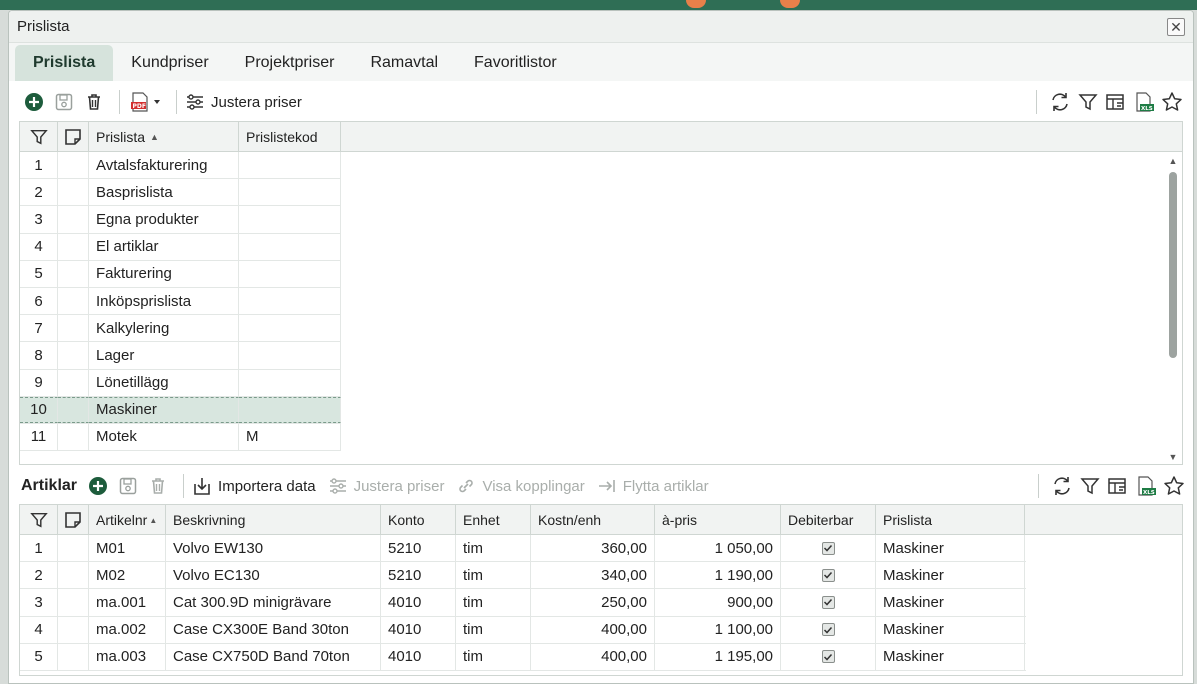 The image size is (1197, 684). What do you see at coordinates (273, 602) in the screenshot?
I see `beskrivning-cell: Cat 300.9D minigrävare` at bounding box center [273, 602].